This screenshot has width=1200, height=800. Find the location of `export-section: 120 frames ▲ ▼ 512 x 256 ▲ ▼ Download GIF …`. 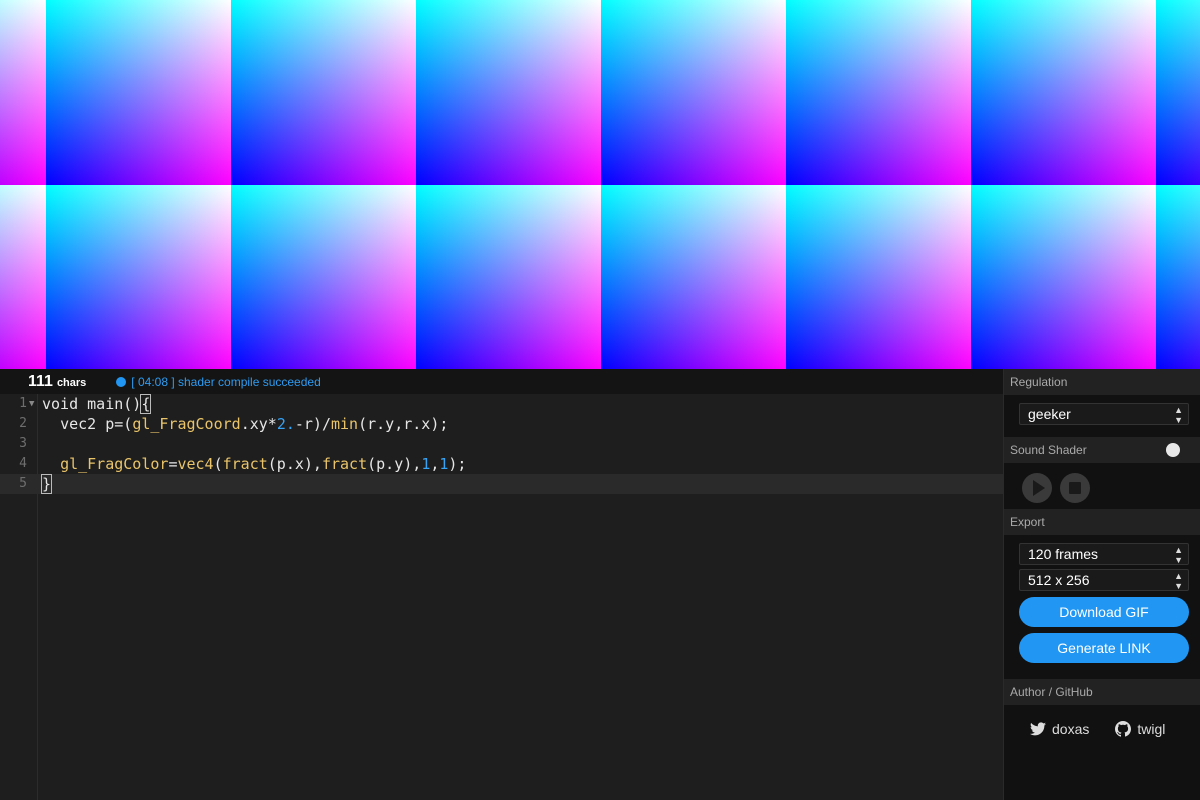

export-section: 120 frames ▲ ▼ 512 x 256 ▲ ▼ Download GIF … is located at coordinates (1102, 603).